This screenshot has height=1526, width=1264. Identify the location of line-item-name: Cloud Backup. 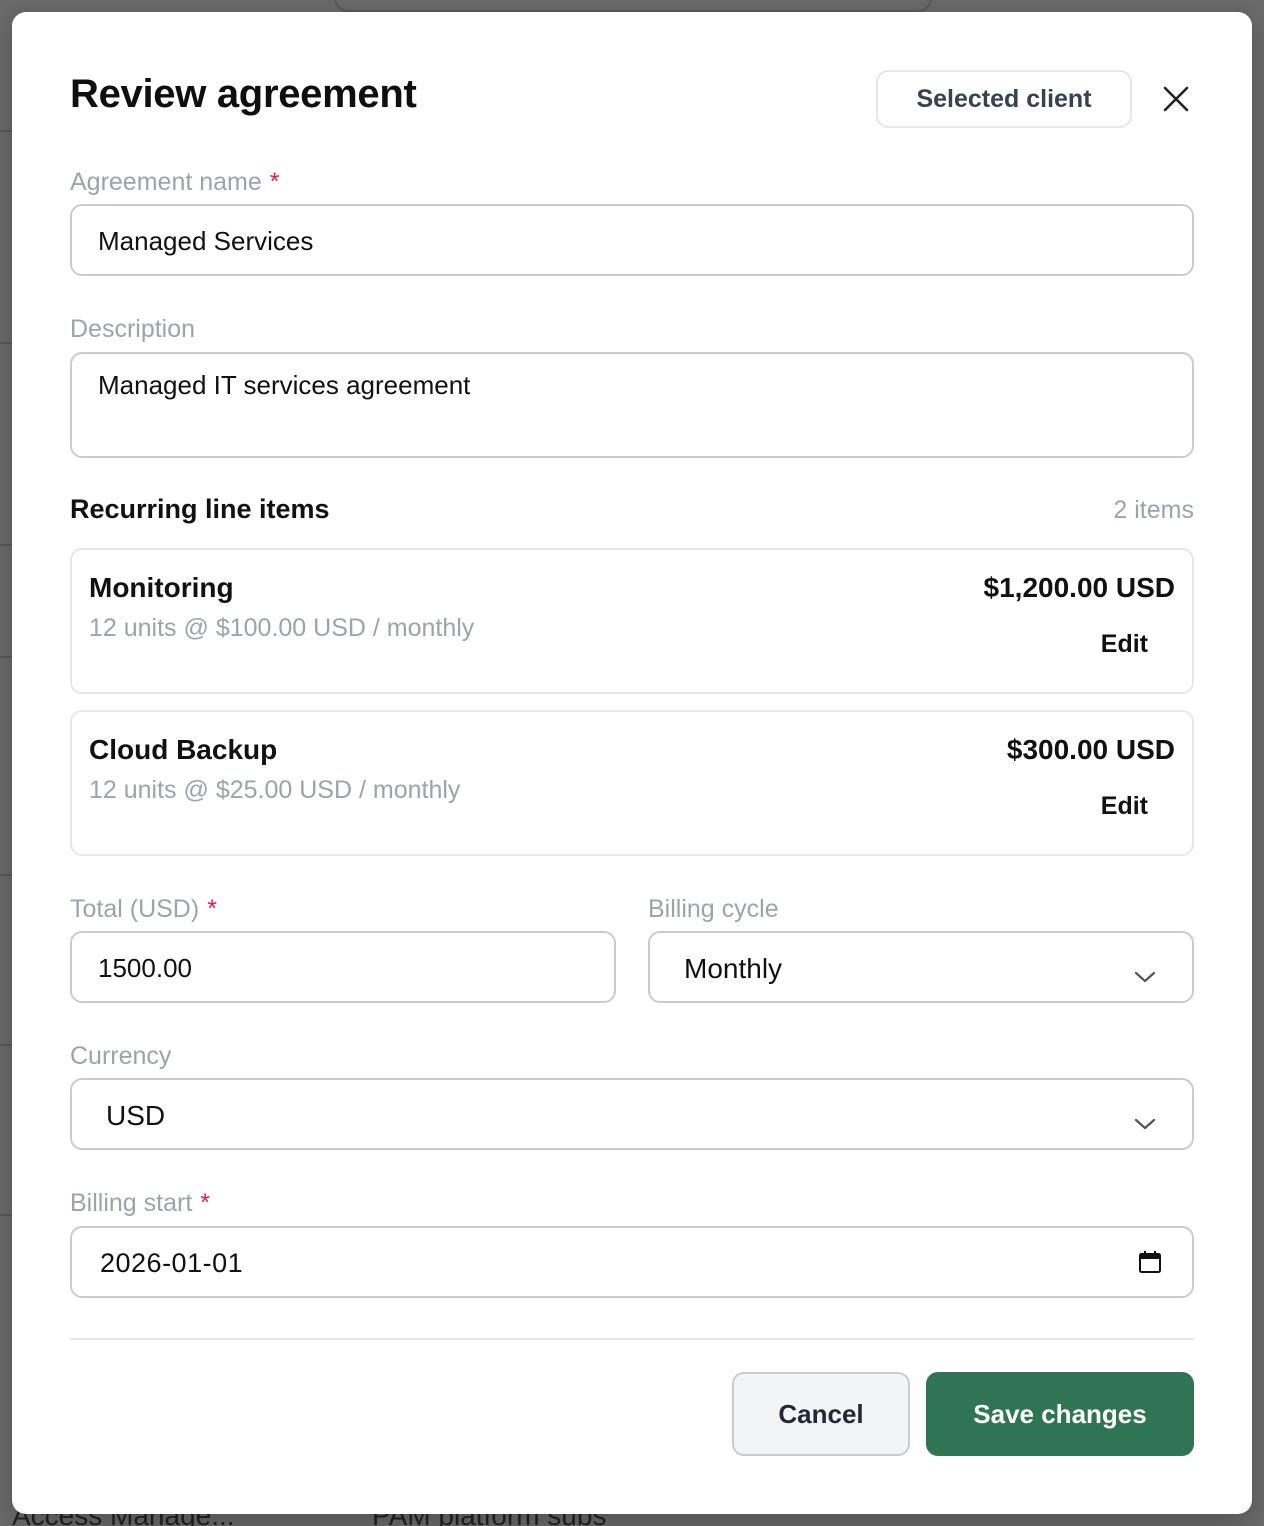
(183, 749).